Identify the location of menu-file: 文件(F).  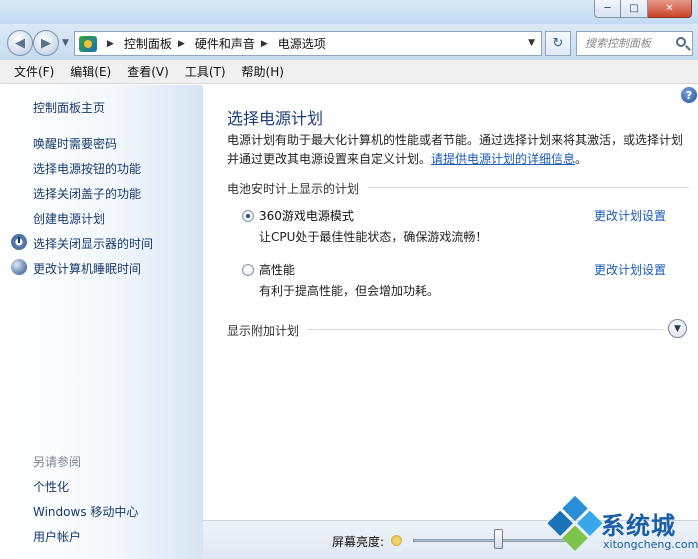
(34, 71).